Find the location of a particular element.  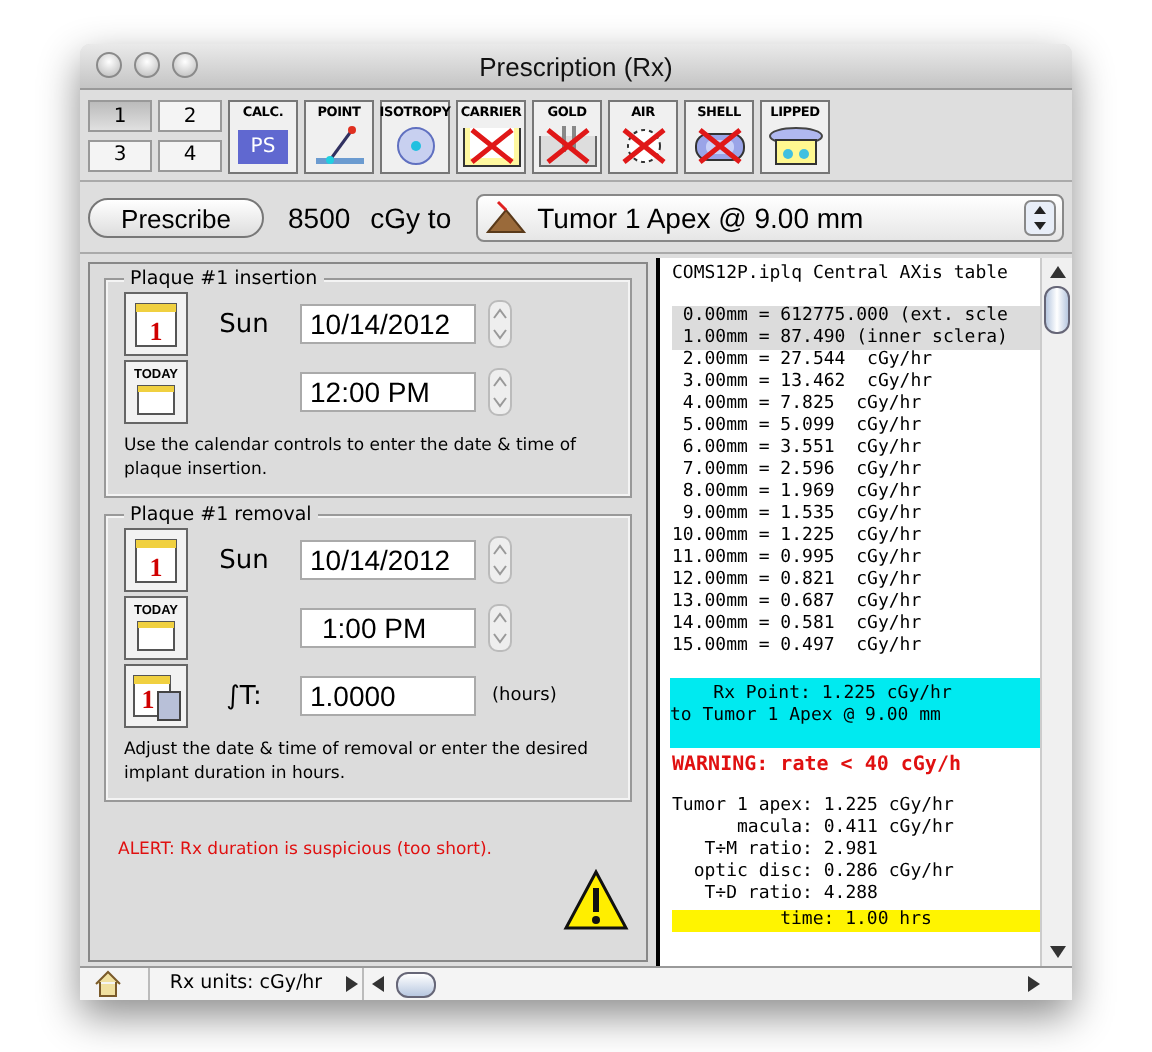

rx-point-line: Rx Point: 1.225 cGy/hr is located at coordinates (832, 695).